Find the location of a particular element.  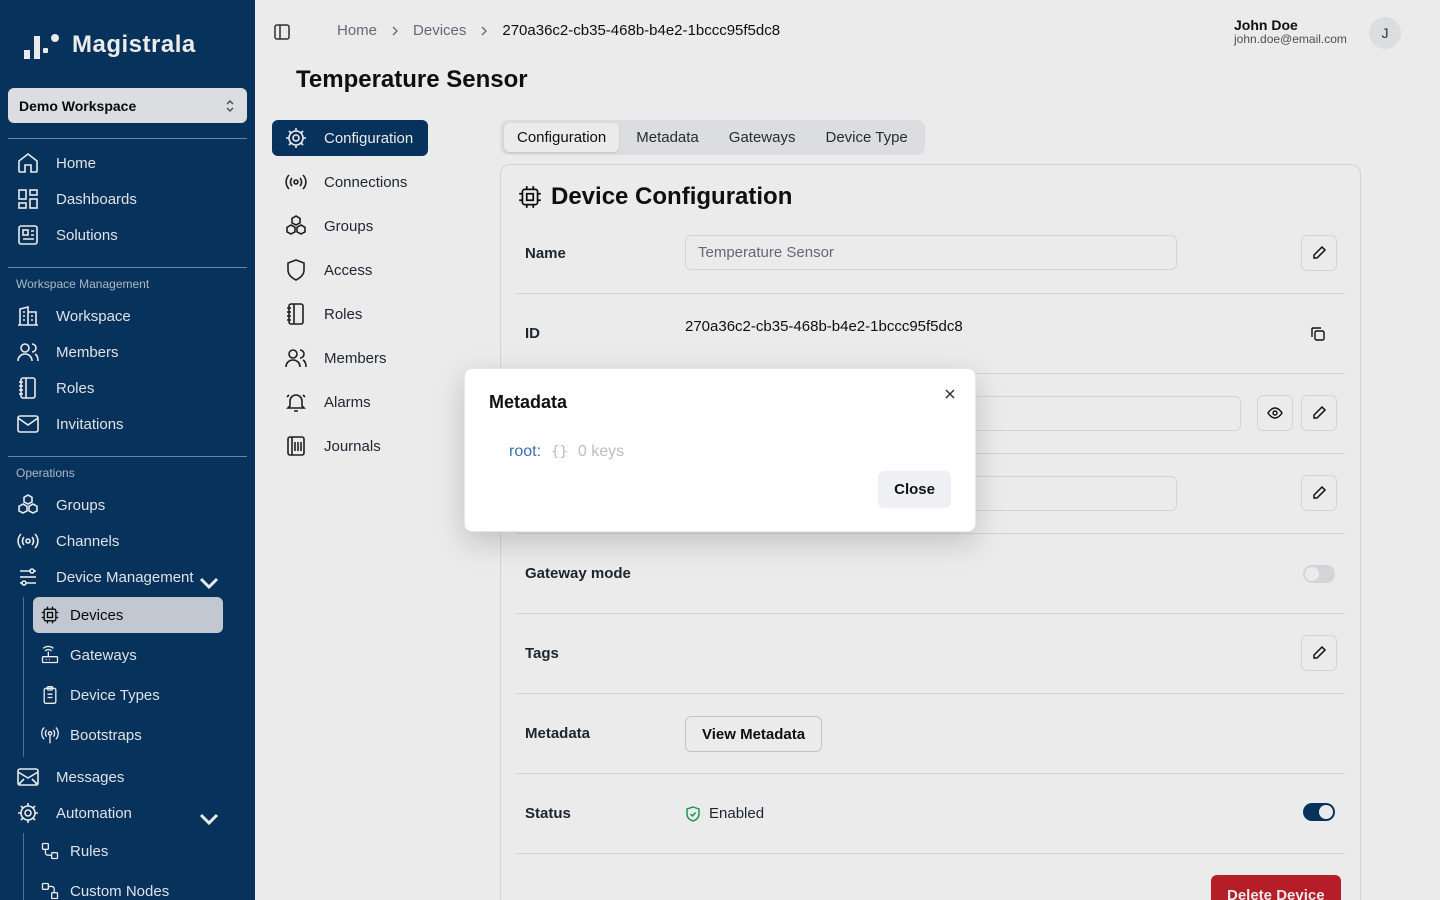

json-brace: {} is located at coordinates (559, 452).